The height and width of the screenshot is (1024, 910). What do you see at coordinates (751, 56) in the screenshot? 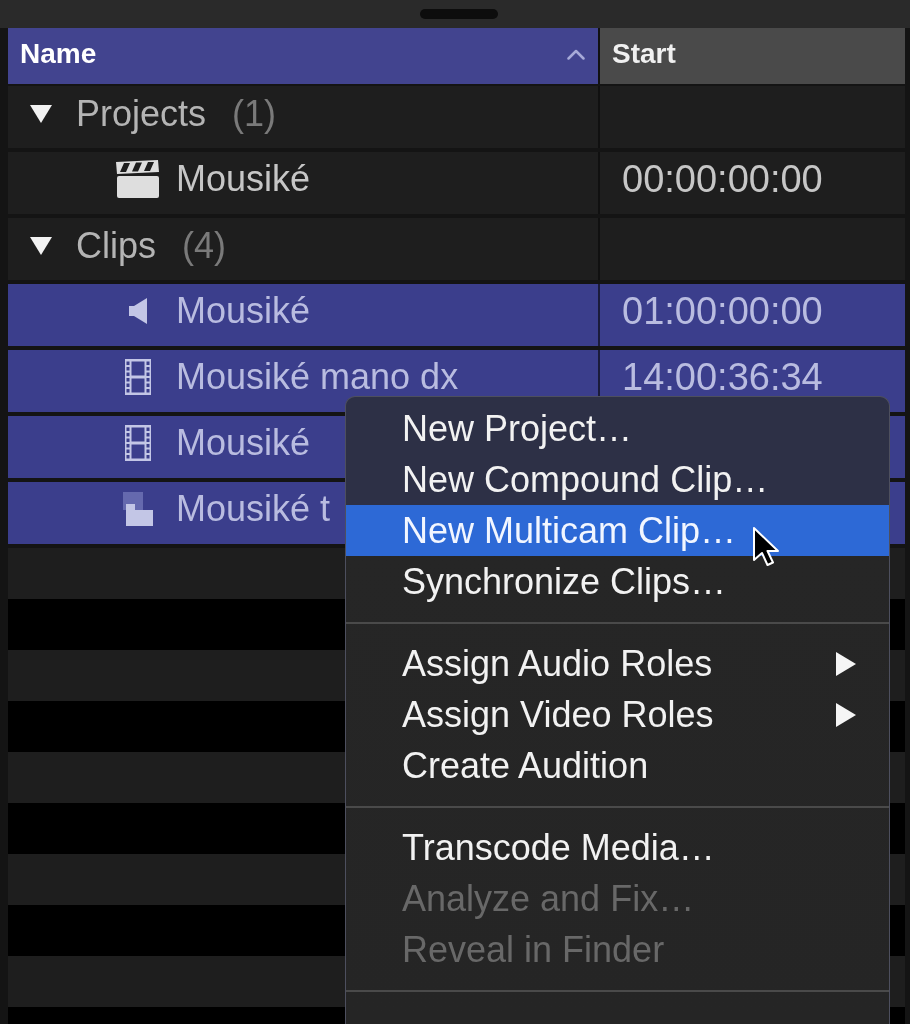
I see `column-header: Start` at bounding box center [751, 56].